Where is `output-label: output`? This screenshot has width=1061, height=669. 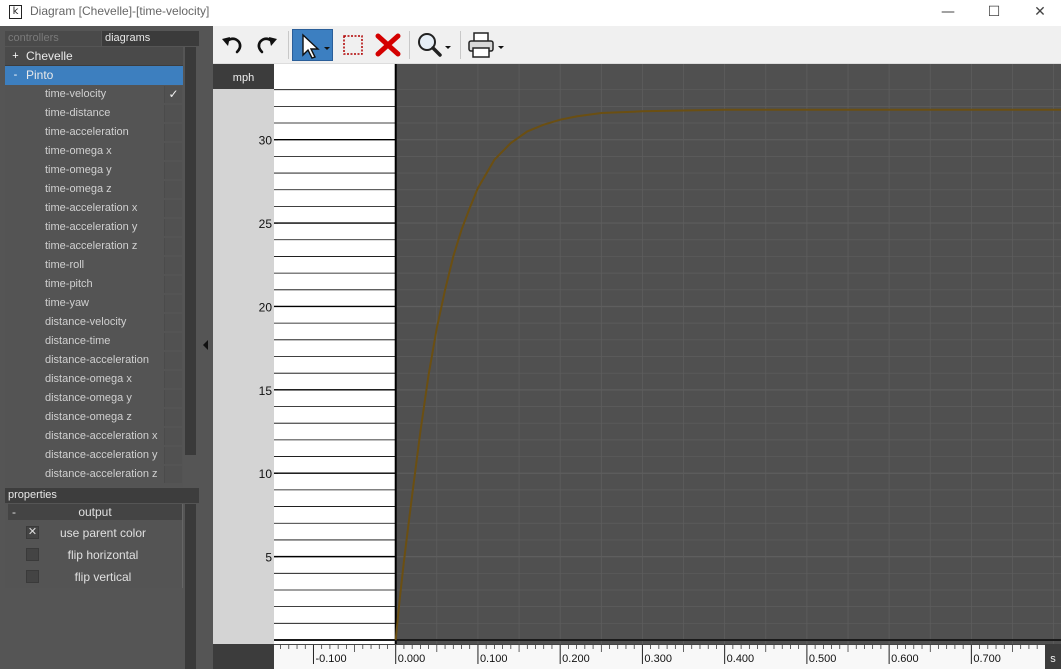 output-label: output is located at coordinates (95, 512).